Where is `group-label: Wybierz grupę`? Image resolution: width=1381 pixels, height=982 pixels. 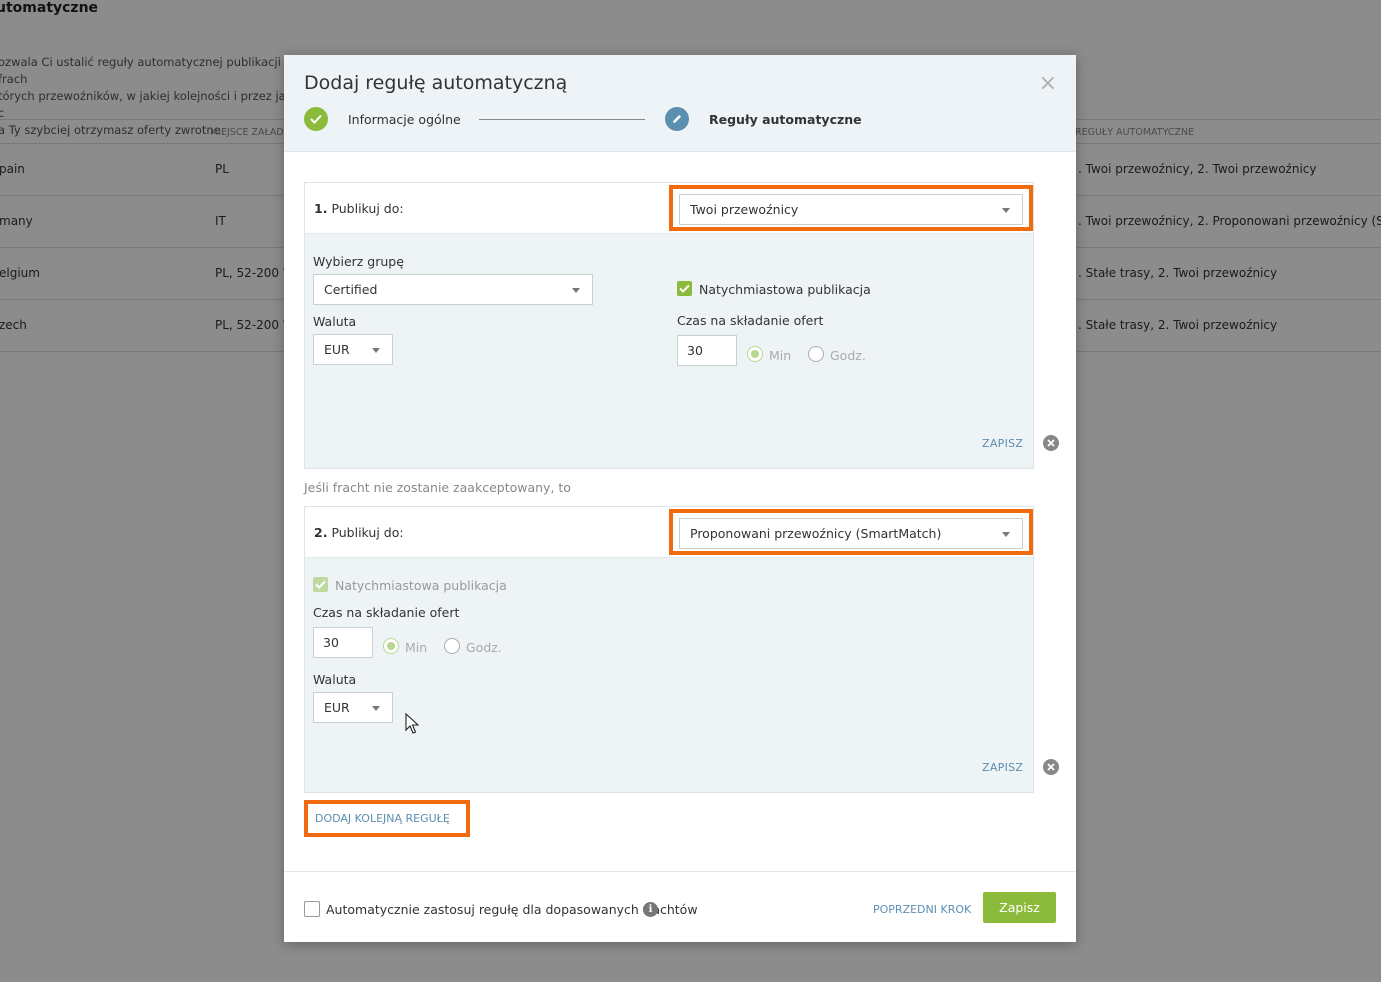
group-label: Wybierz grupę is located at coordinates (358, 261).